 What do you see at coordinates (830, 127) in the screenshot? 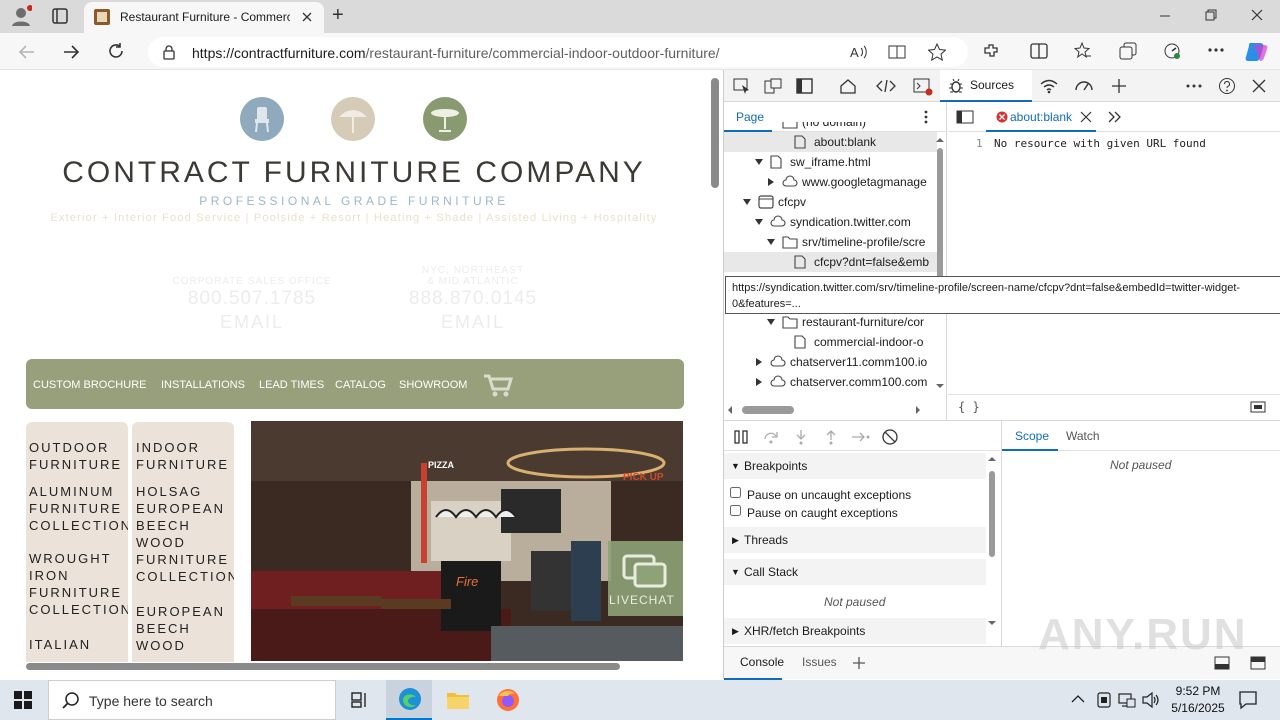
I see `tree-row: (no domain)` at bounding box center [830, 127].